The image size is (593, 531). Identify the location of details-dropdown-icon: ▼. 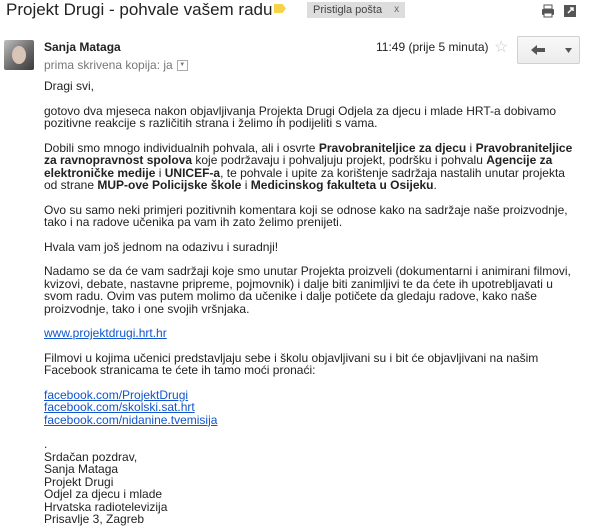
(182, 65).